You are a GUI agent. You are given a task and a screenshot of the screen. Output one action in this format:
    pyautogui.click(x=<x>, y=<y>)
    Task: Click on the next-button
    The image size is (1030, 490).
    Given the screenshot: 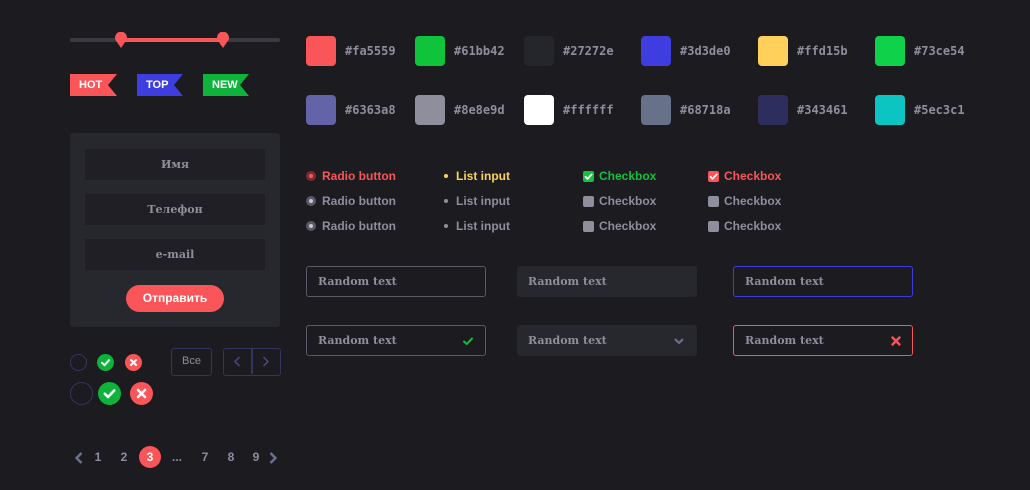 What is the action you would take?
    pyautogui.click(x=265, y=361)
    